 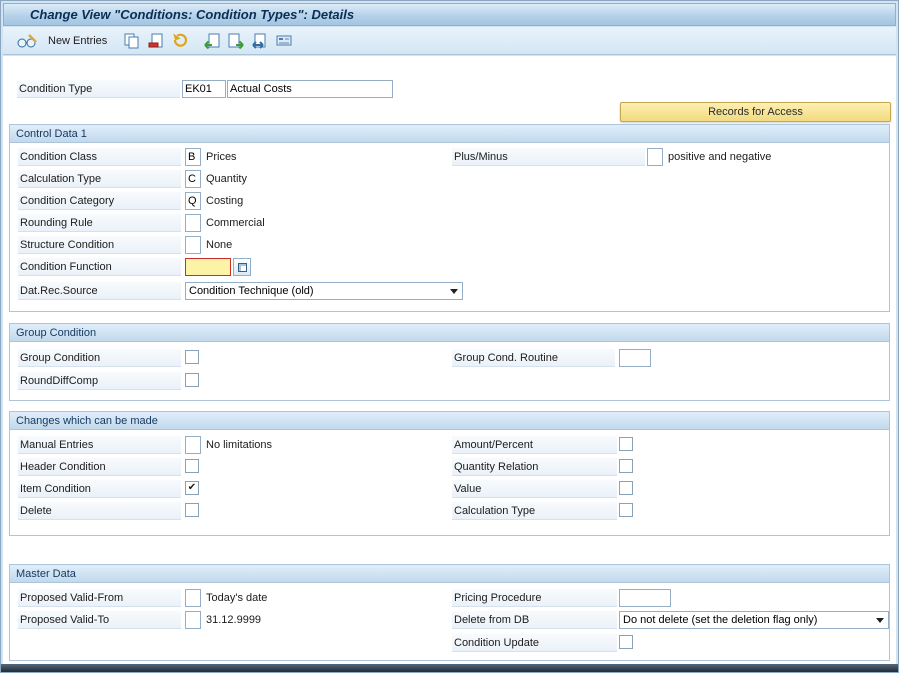 What do you see at coordinates (192, 380) in the screenshot?
I see `round-diff-comp-checkbox` at bounding box center [192, 380].